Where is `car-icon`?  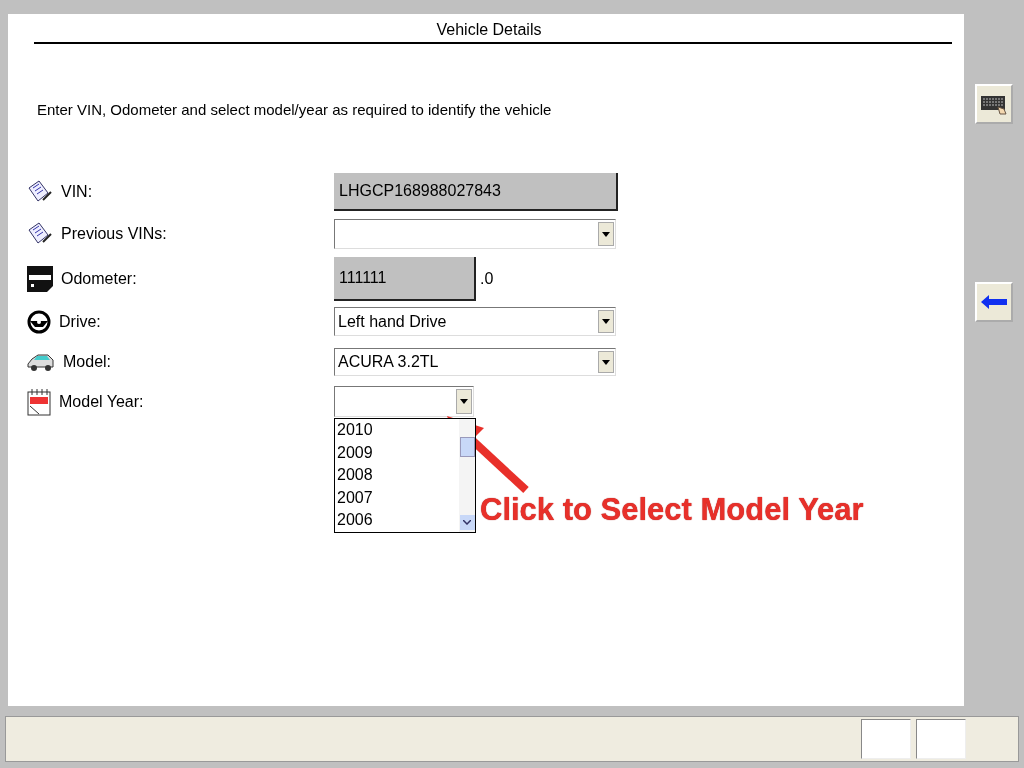
car-icon is located at coordinates (41, 362).